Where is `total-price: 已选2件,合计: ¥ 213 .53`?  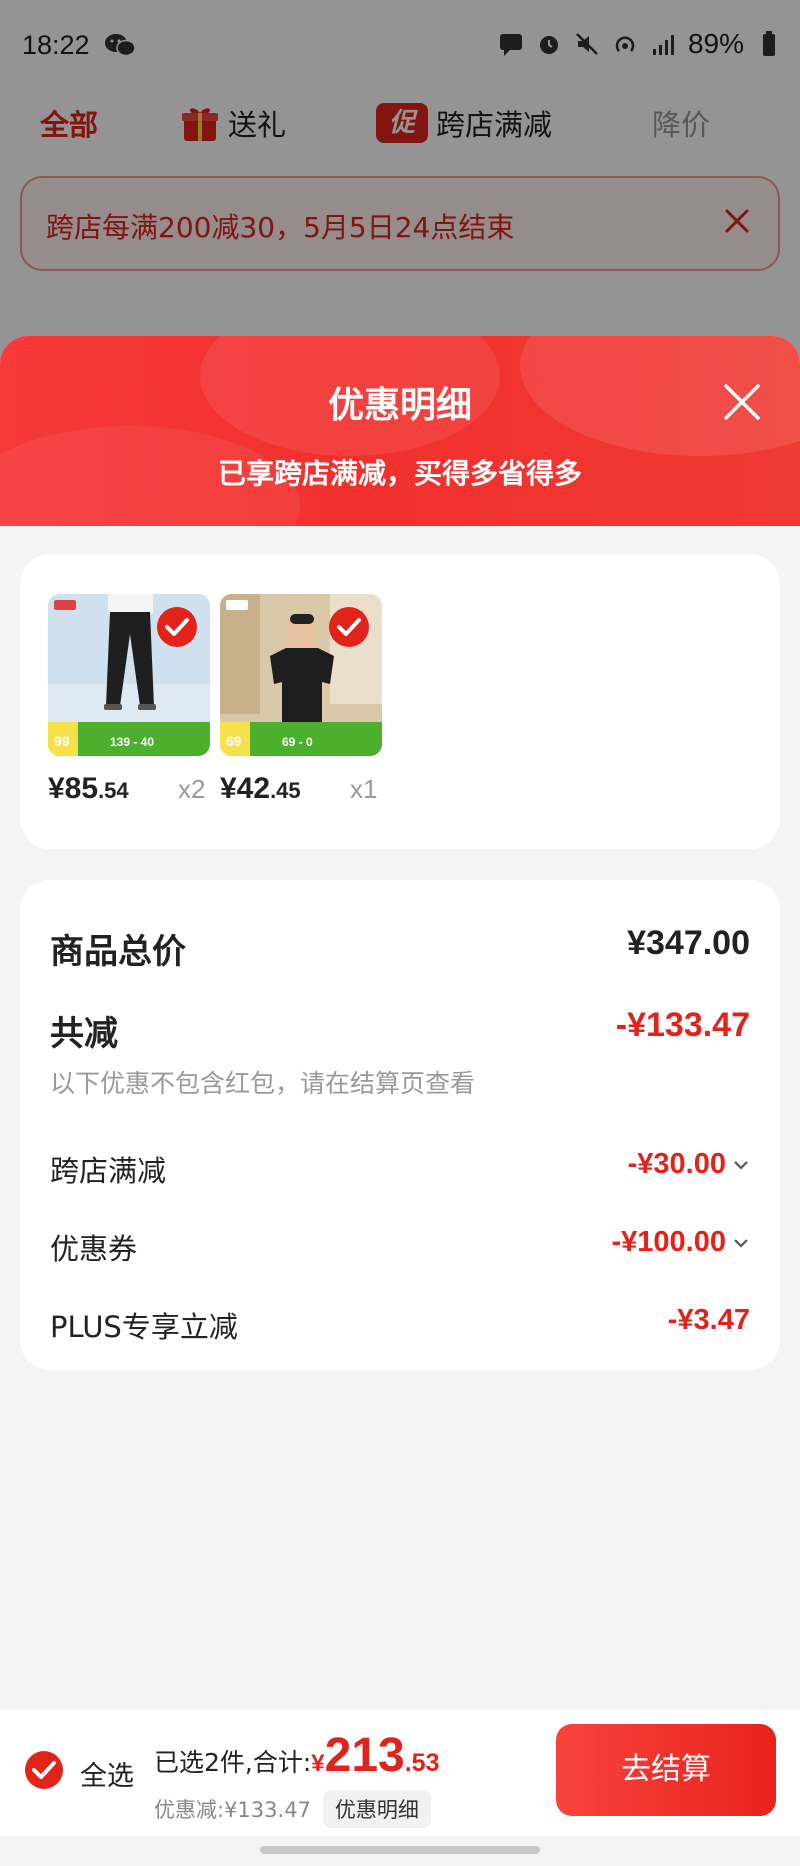 total-price: 已选2件,合计: ¥ 213 .53 is located at coordinates (297, 1755).